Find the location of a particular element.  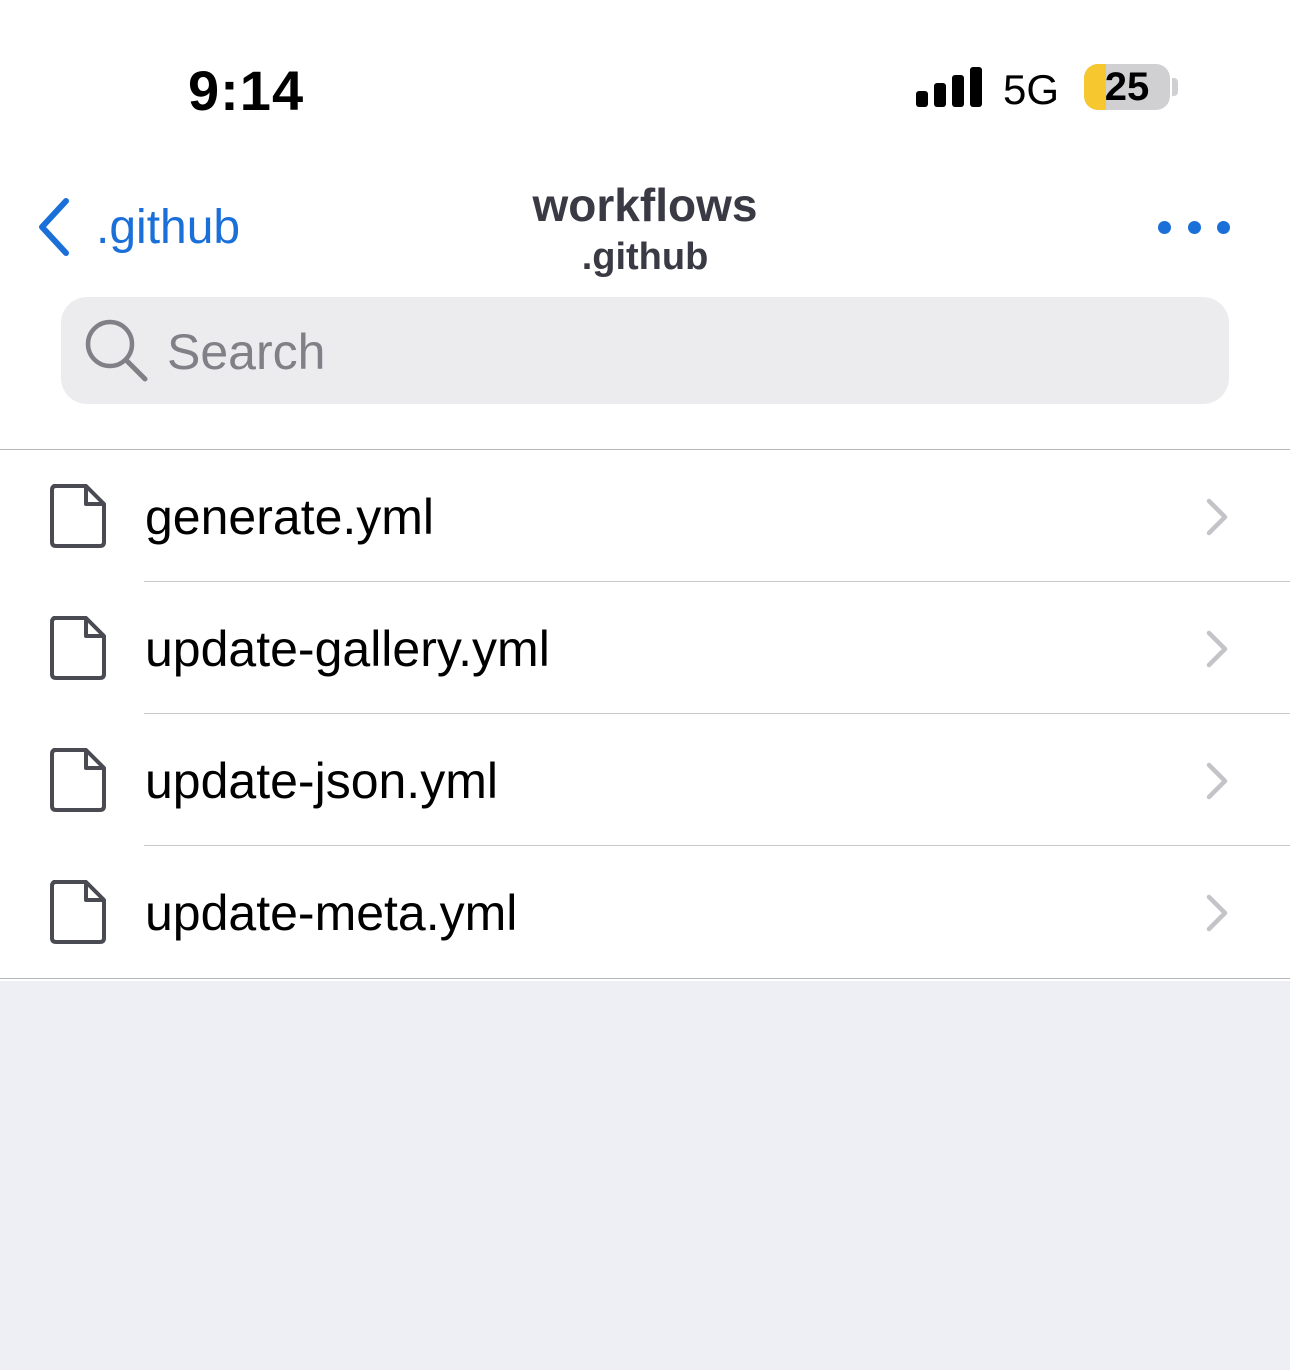

list-item: update-gallery.yml is located at coordinates (645, 648).